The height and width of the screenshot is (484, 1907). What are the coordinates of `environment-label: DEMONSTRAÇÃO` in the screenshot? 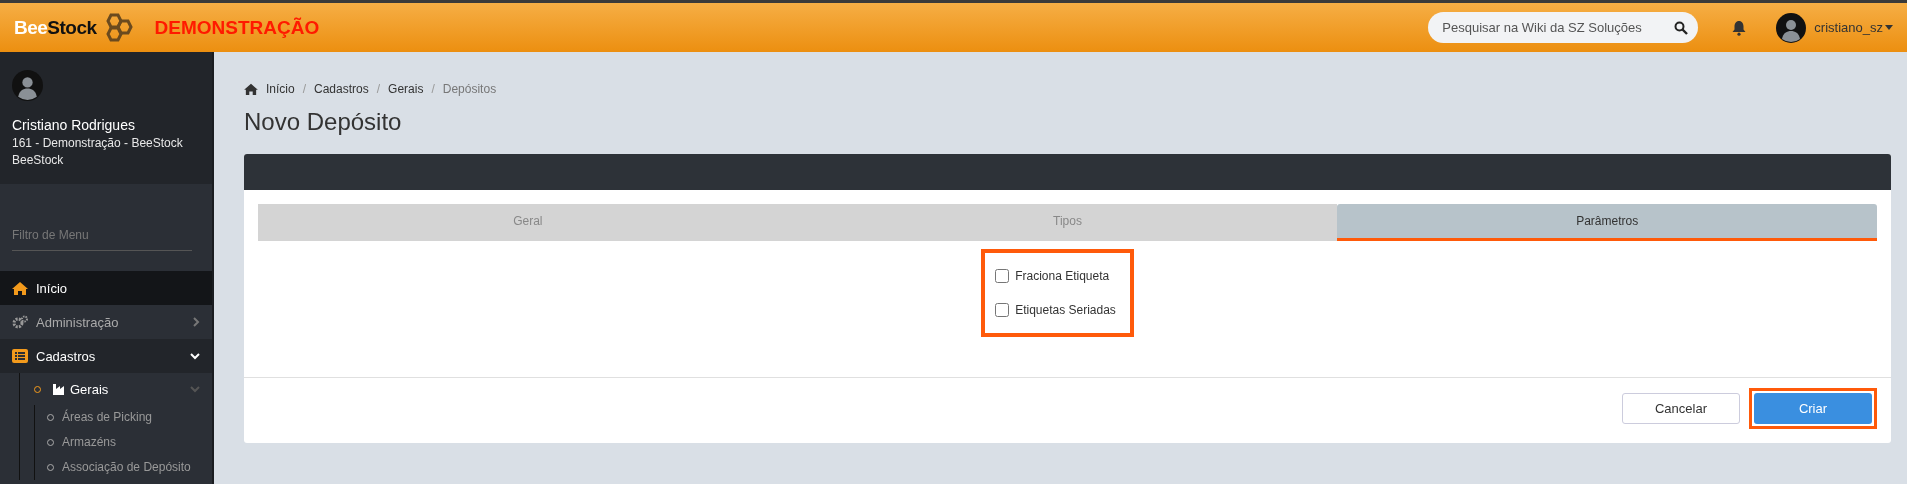 It's located at (237, 27).